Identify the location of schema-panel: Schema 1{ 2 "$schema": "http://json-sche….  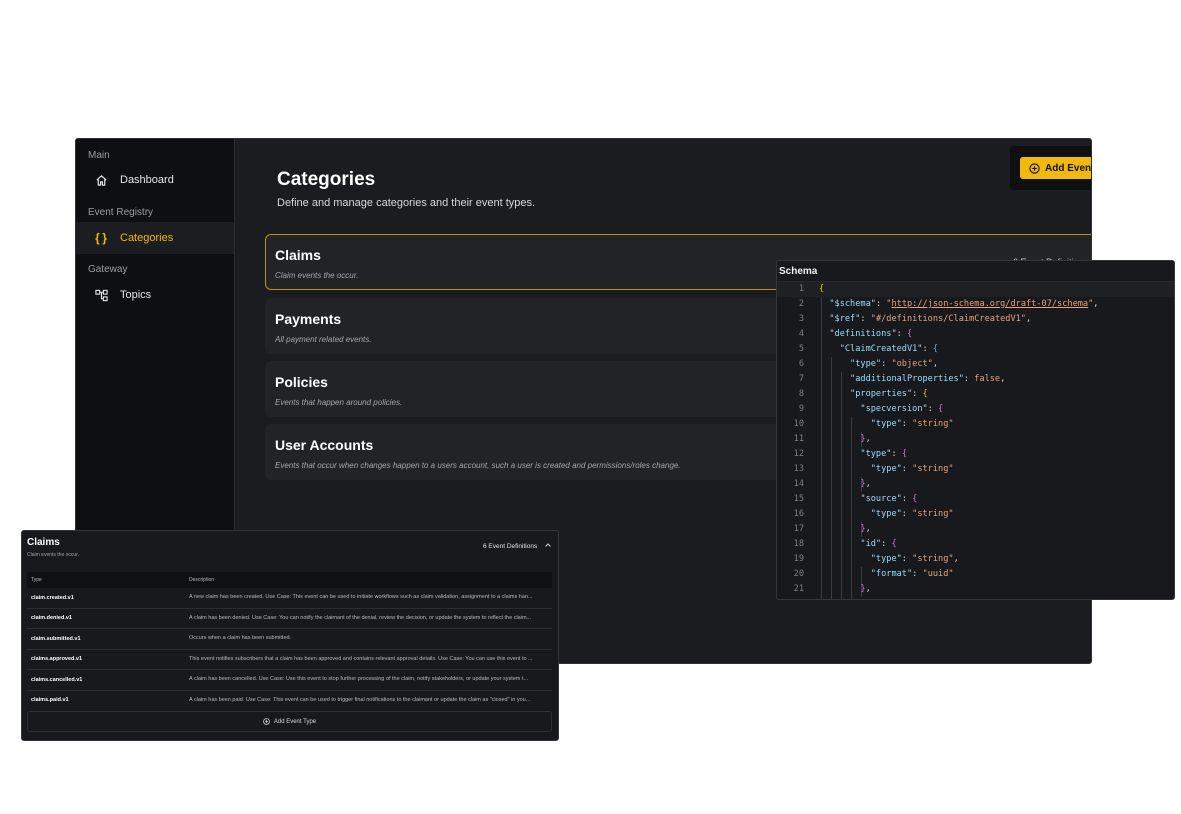
(975, 430).